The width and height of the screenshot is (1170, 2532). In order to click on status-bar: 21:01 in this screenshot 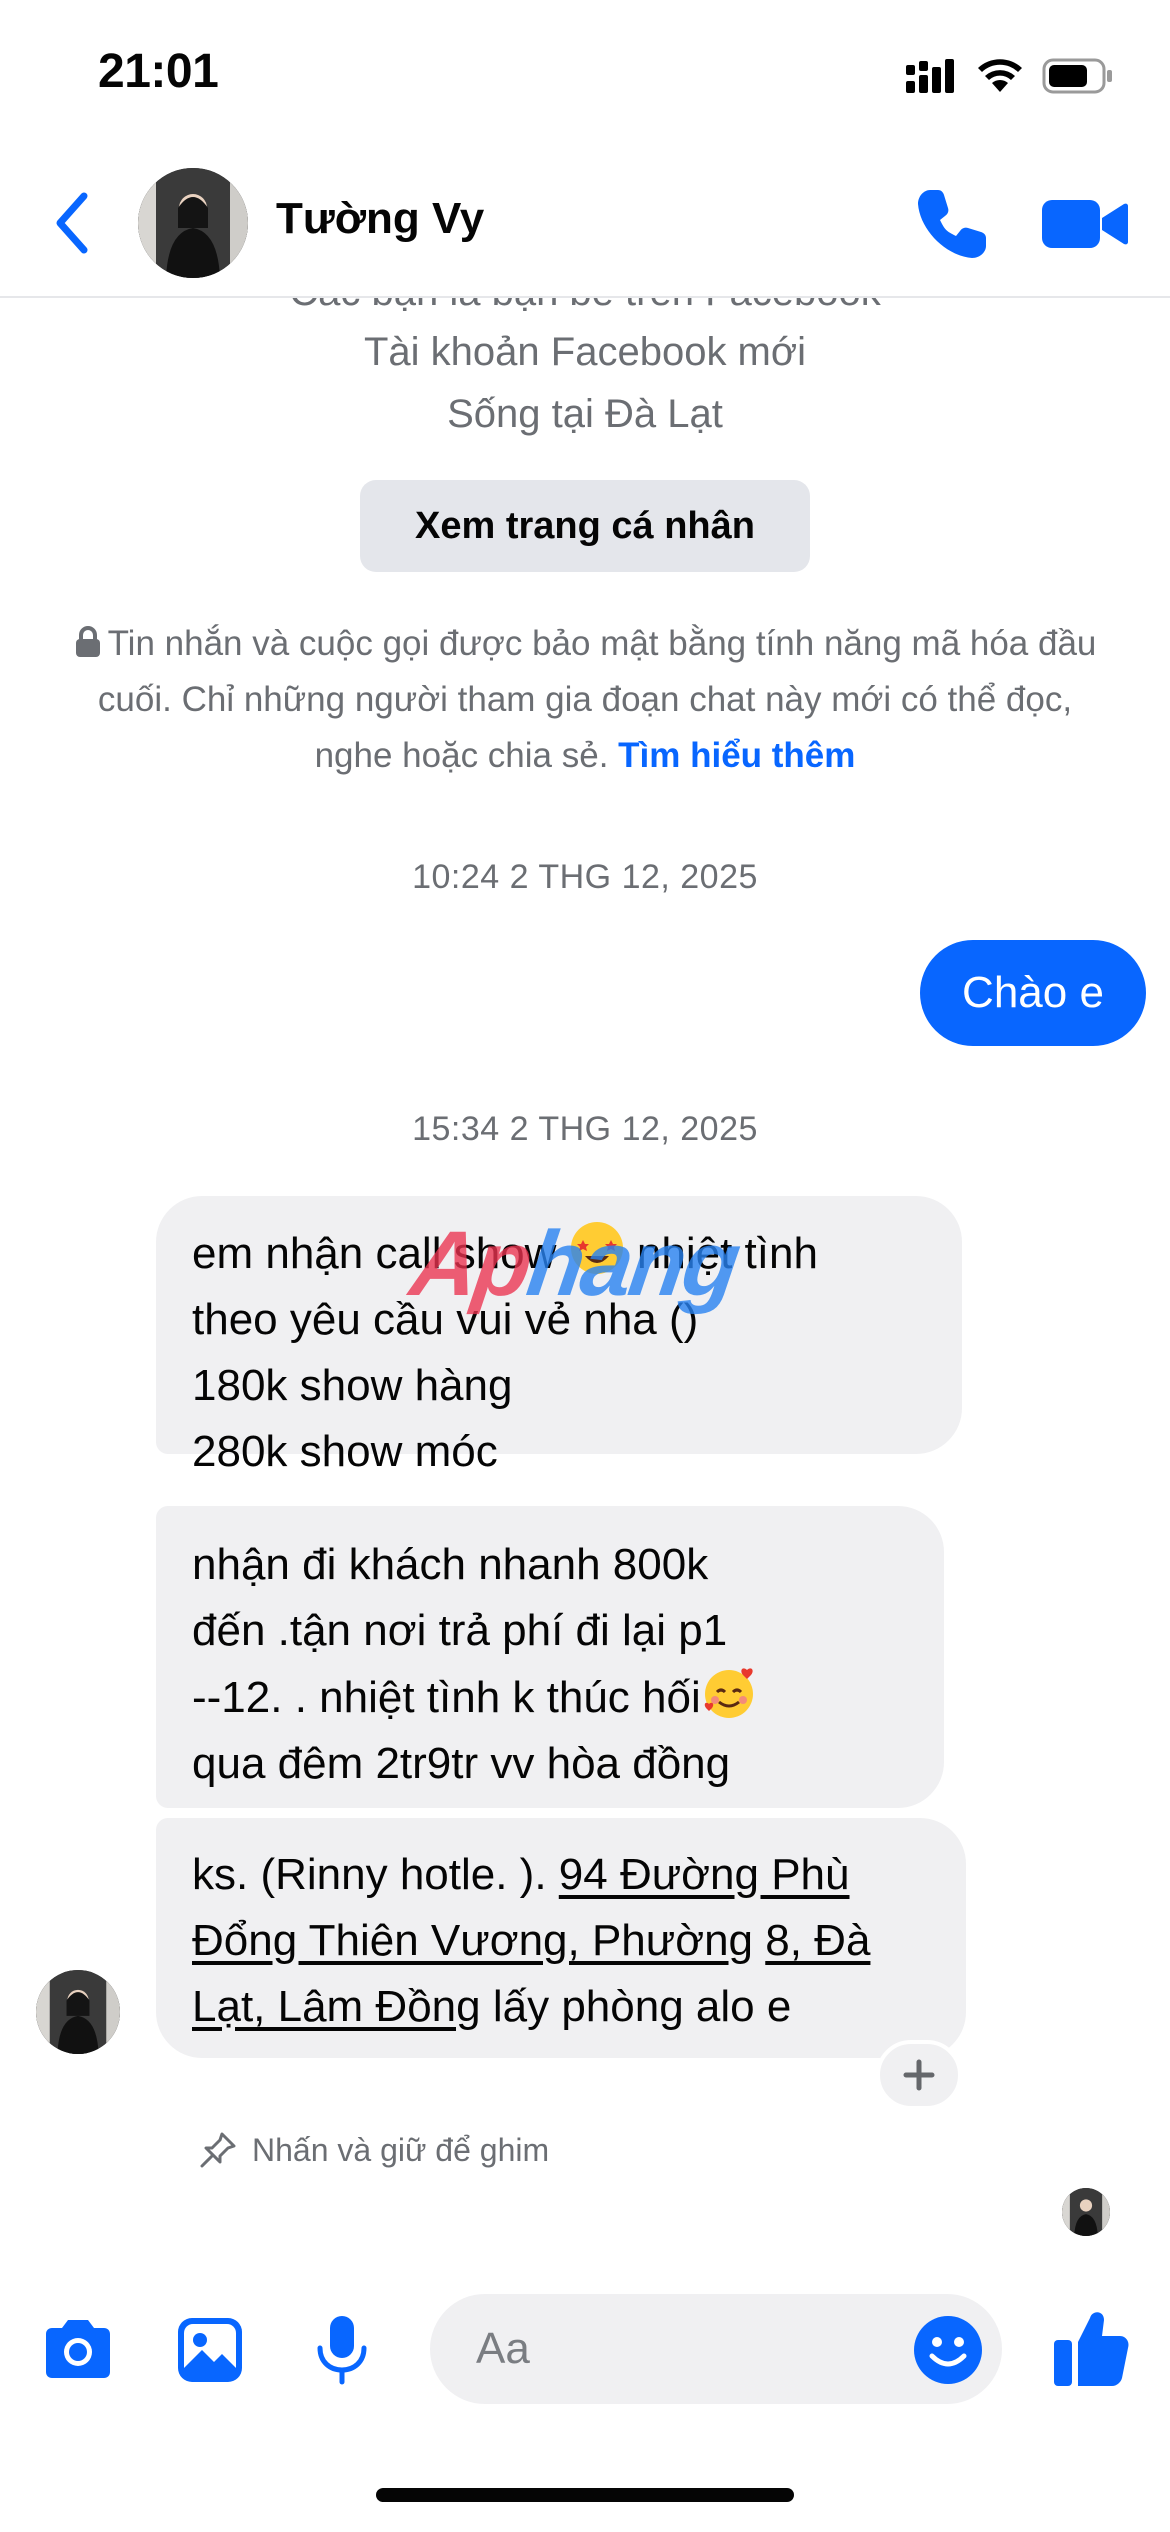, I will do `click(585, 75)`.